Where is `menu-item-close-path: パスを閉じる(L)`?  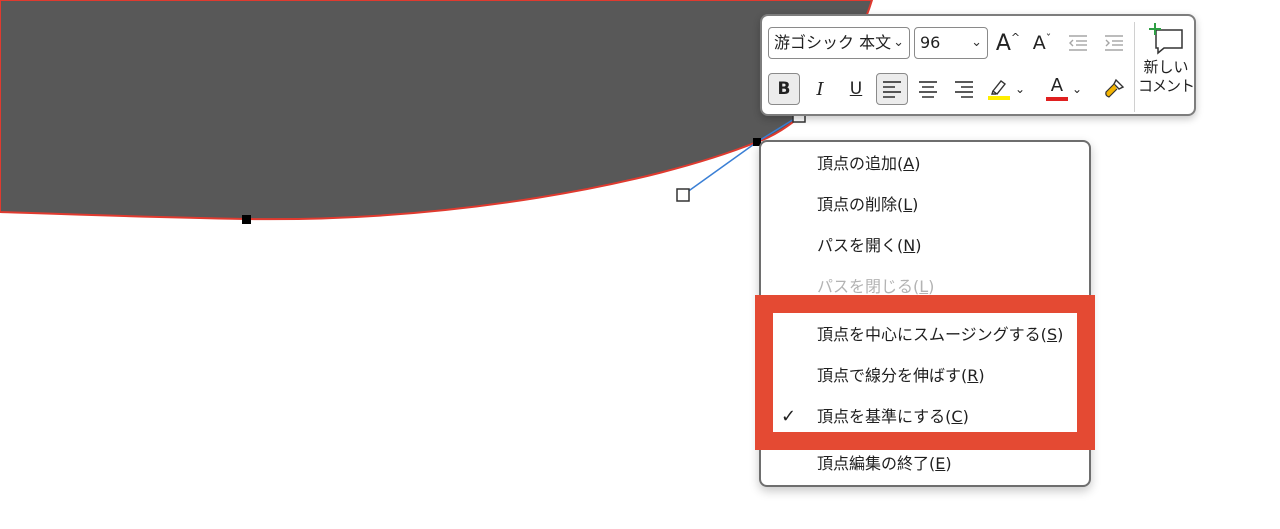 menu-item-close-path: パスを閉じる(L) is located at coordinates (926, 287).